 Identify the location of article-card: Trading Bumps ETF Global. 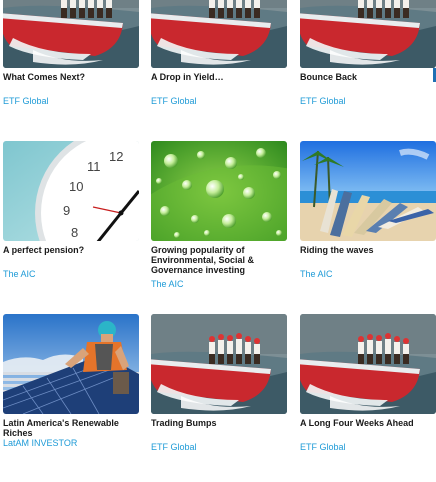
(219, 383).